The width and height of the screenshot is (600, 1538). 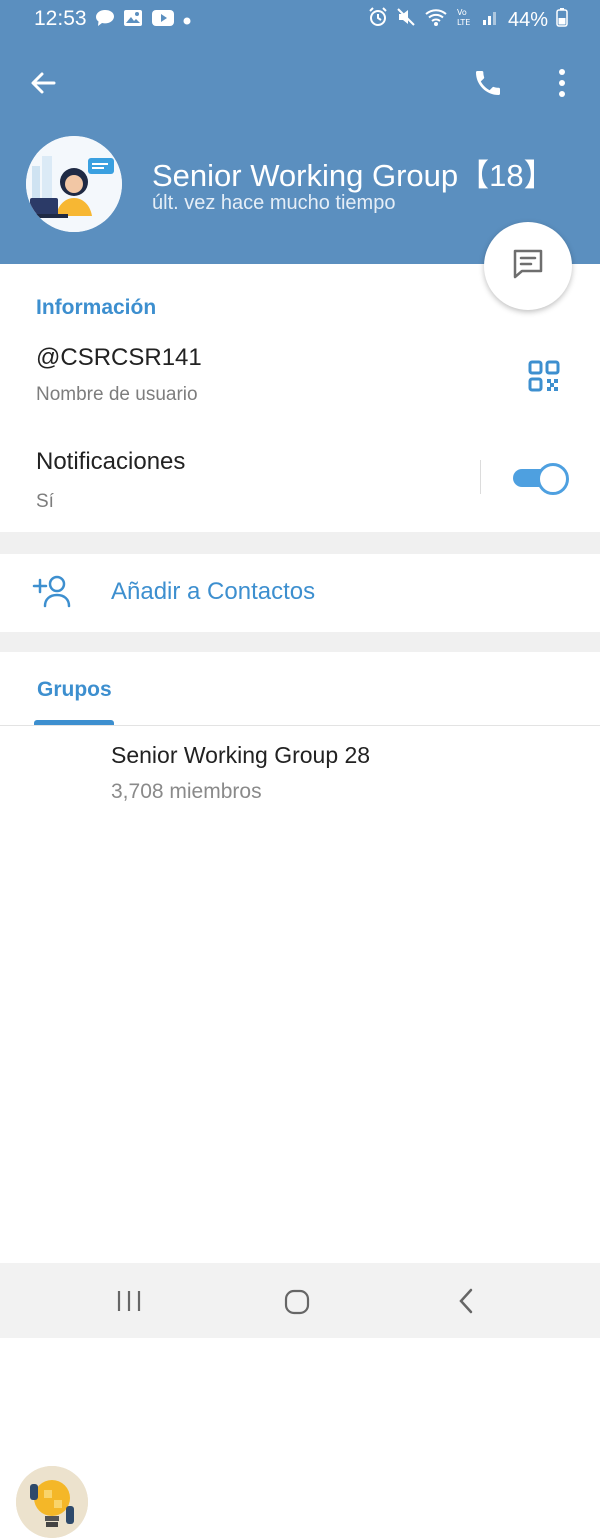 I want to click on home-button, so click(x=297, y=1304).